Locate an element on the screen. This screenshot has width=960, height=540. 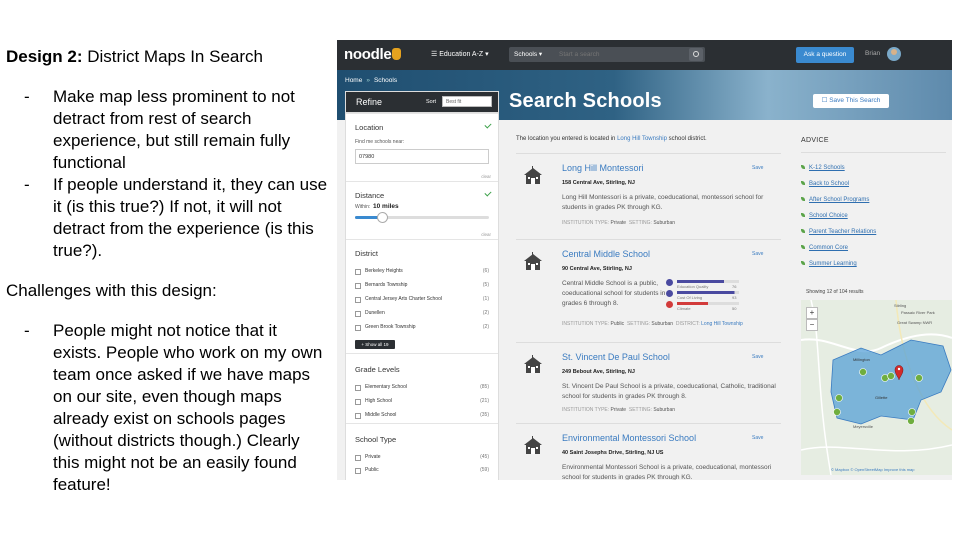
sort-select: Best fit is located at coordinates (467, 101).